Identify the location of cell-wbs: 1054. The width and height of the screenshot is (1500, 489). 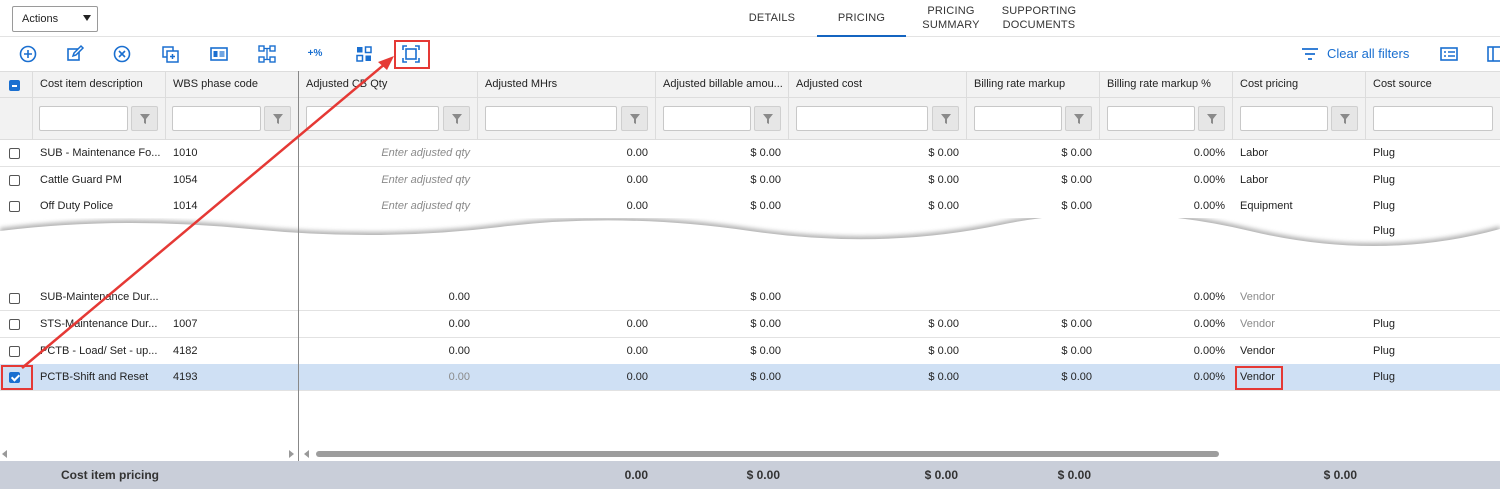
(185, 180).